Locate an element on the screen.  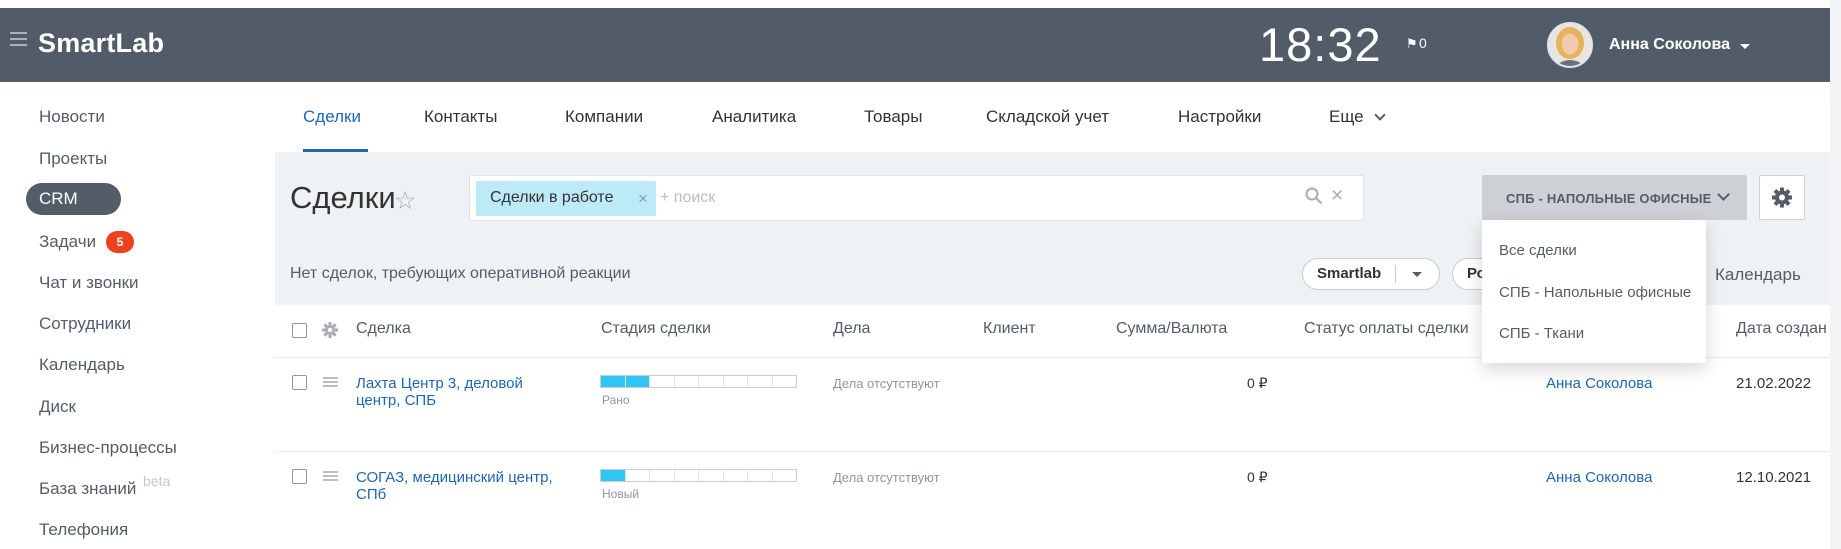
column-header-deal: Сделка is located at coordinates (383, 329).